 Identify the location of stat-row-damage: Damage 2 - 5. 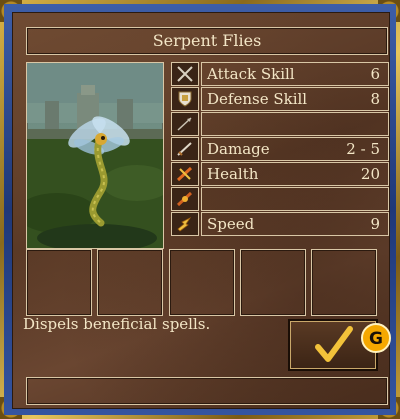
(295, 149).